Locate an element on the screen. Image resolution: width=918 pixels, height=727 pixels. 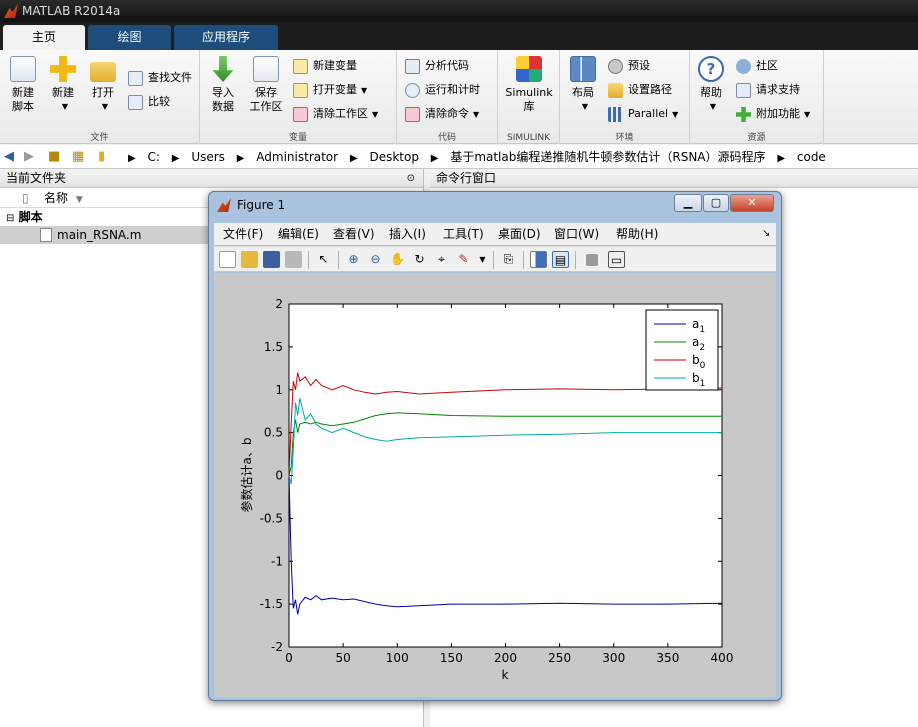
zoom-in-icon: ⊕ is located at coordinates (353, 259).